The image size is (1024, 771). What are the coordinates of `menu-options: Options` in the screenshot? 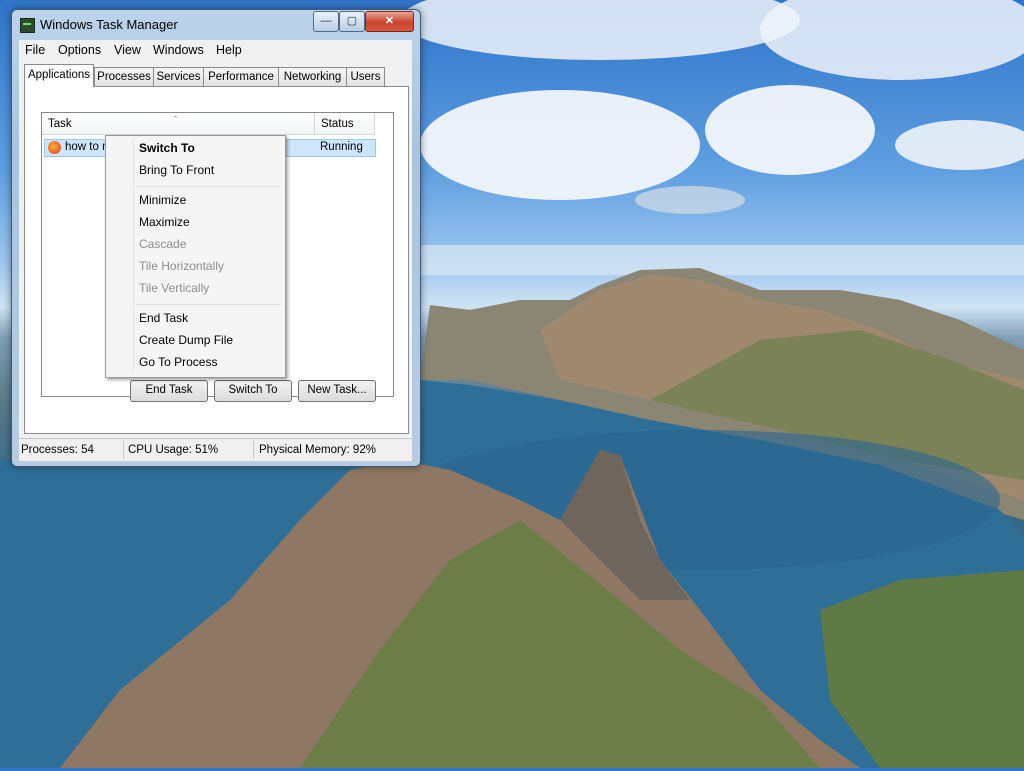 It's located at (79, 50).